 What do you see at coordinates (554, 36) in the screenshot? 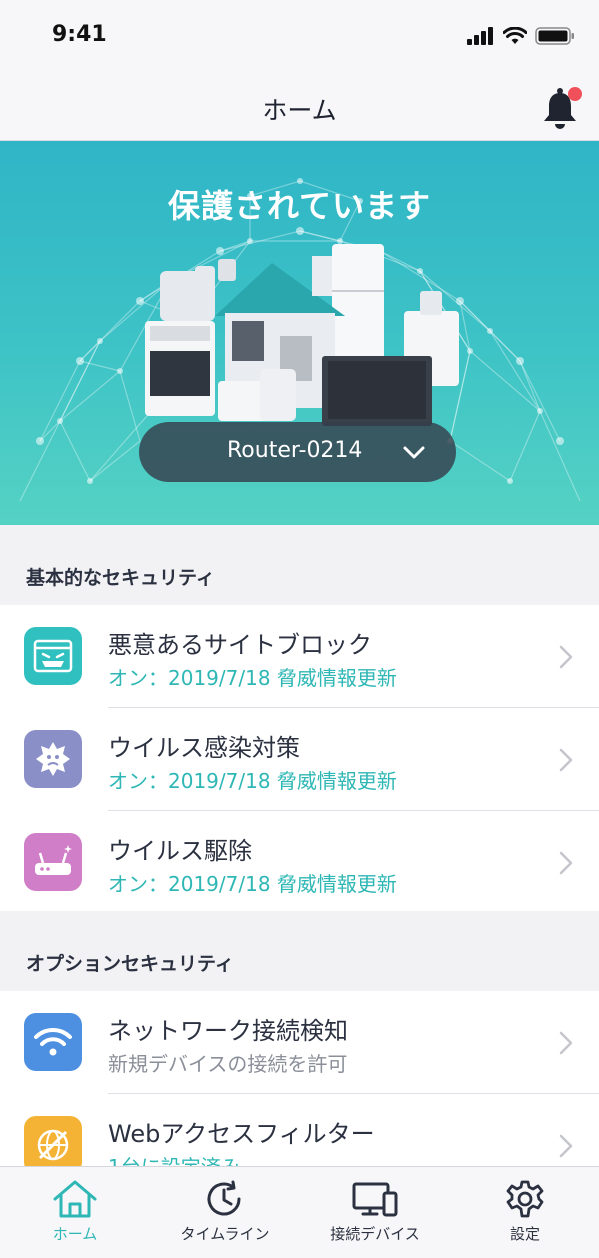
I see `battery-icon` at bounding box center [554, 36].